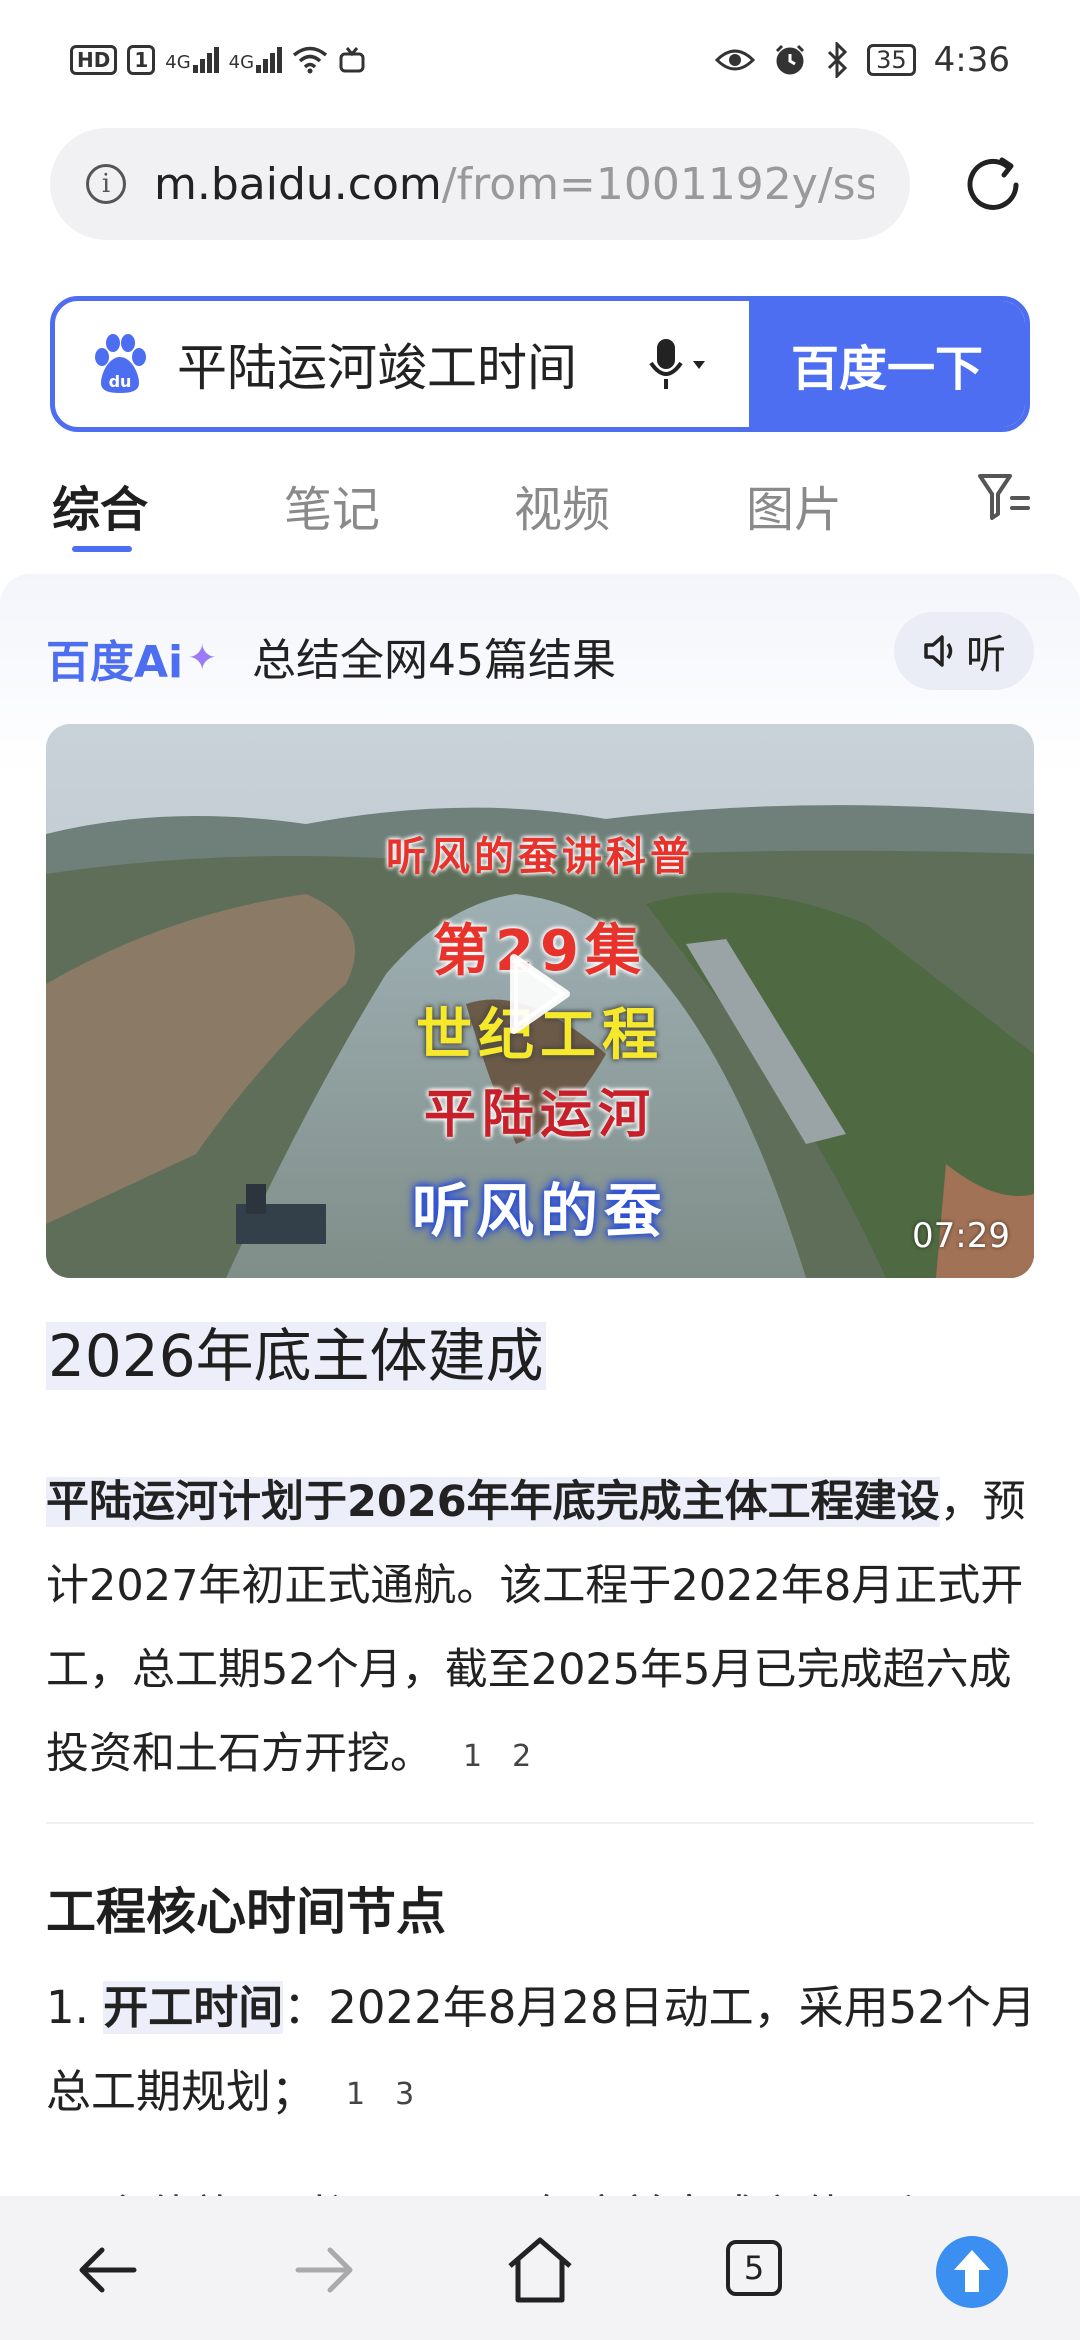  I want to click on scroll-up-button, so click(972, 2272).